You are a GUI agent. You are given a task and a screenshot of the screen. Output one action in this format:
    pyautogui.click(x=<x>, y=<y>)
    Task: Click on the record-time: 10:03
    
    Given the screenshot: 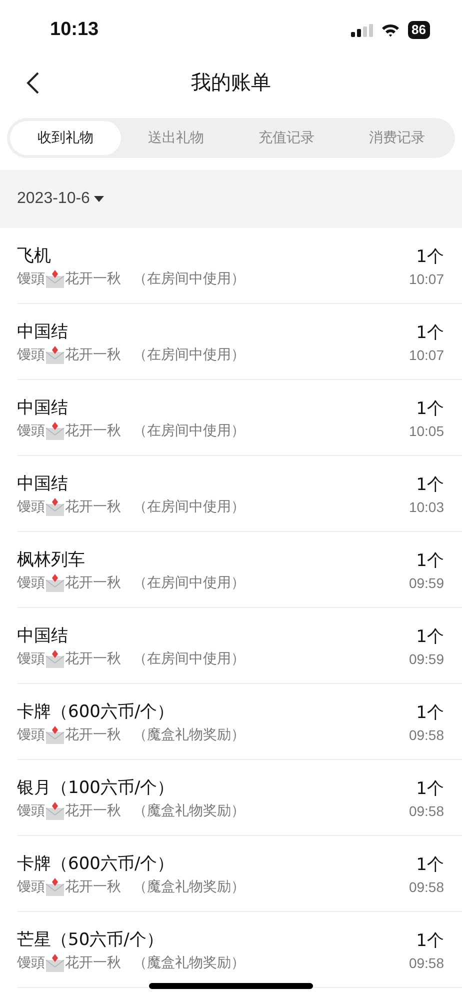 What is the action you would take?
    pyautogui.click(x=426, y=506)
    